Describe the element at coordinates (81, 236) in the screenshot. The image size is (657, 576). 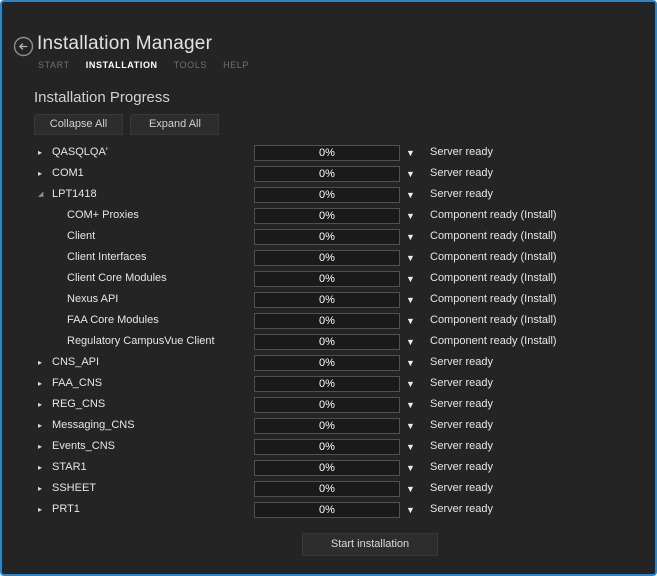
I see `tree-item-label: Client` at that location.